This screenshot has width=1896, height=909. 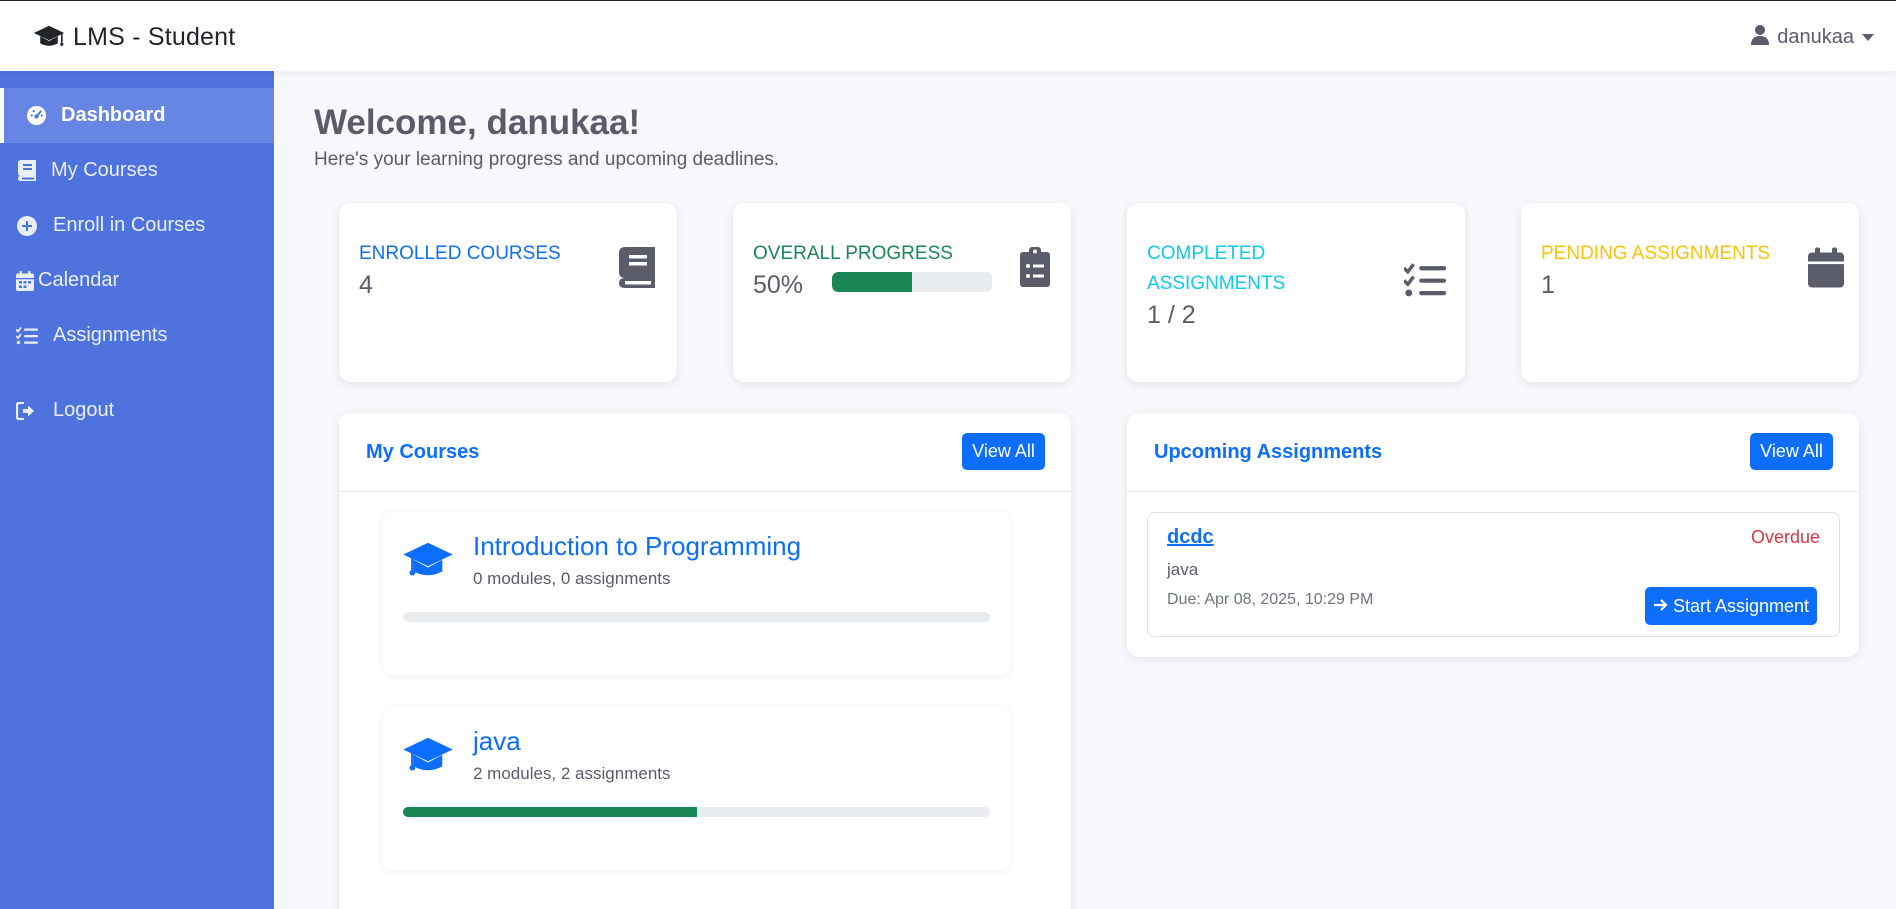 What do you see at coordinates (1268, 452) in the screenshot?
I see `panel-title: Upcoming Assignments` at bounding box center [1268, 452].